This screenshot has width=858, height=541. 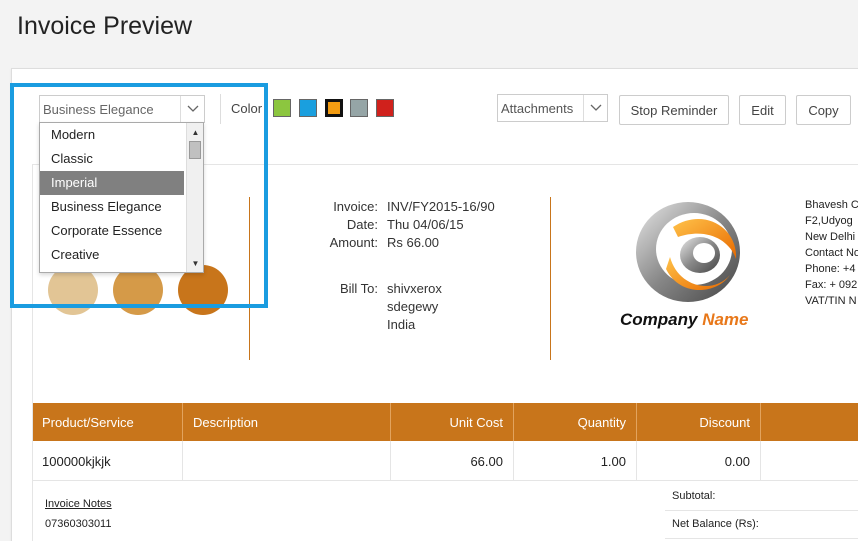 I want to click on color-swatch-blue, so click(x=308, y=108).